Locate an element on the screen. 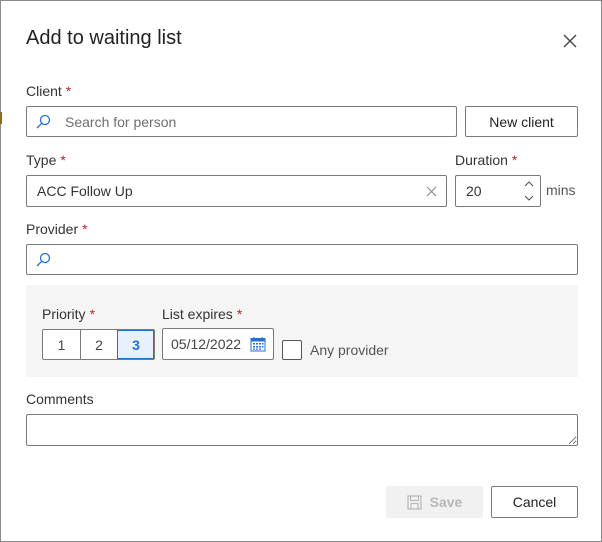 The image size is (602, 542). list-expires-label: List expires * is located at coordinates (202, 314).